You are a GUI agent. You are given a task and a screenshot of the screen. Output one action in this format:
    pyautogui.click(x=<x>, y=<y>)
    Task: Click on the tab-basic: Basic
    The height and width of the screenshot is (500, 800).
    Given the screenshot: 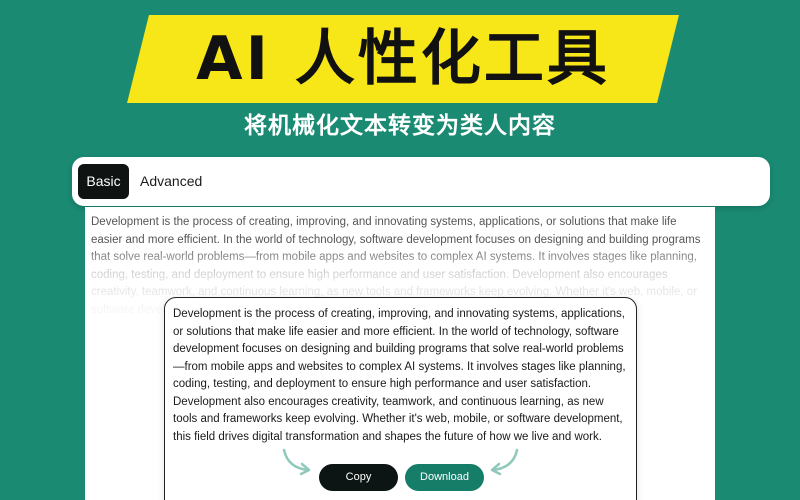 What is the action you would take?
    pyautogui.click(x=103, y=181)
    